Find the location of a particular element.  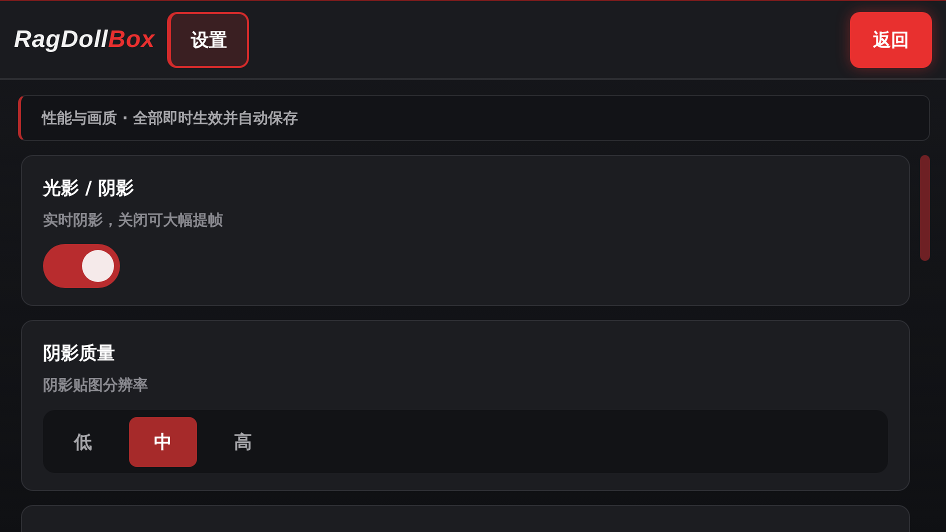

toggle-switch is located at coordinates (81, 266).